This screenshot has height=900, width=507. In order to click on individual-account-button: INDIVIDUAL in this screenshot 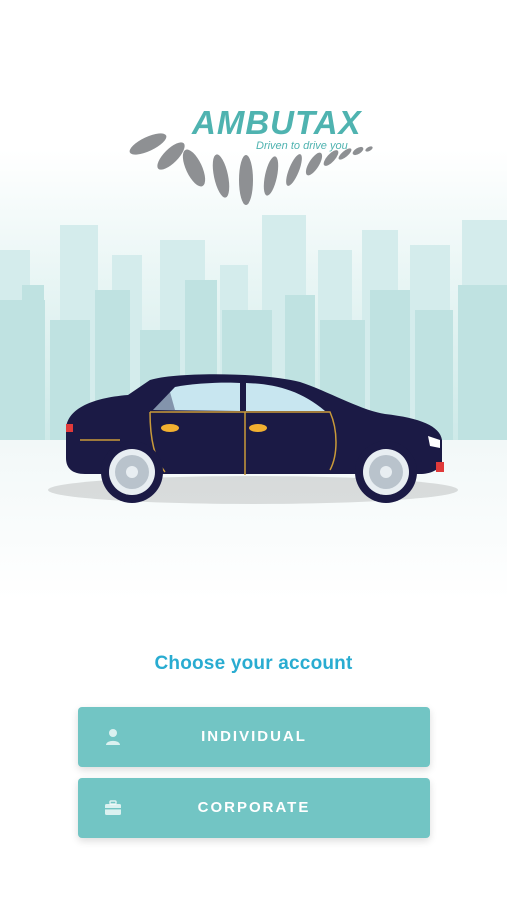, I will do `click(254, 737)`.